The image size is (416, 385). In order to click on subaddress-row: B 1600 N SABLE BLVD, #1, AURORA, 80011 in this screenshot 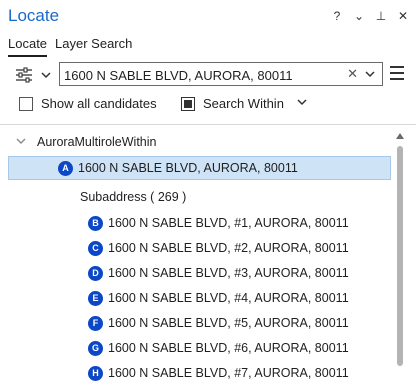, I will do `click(218, 223)`.